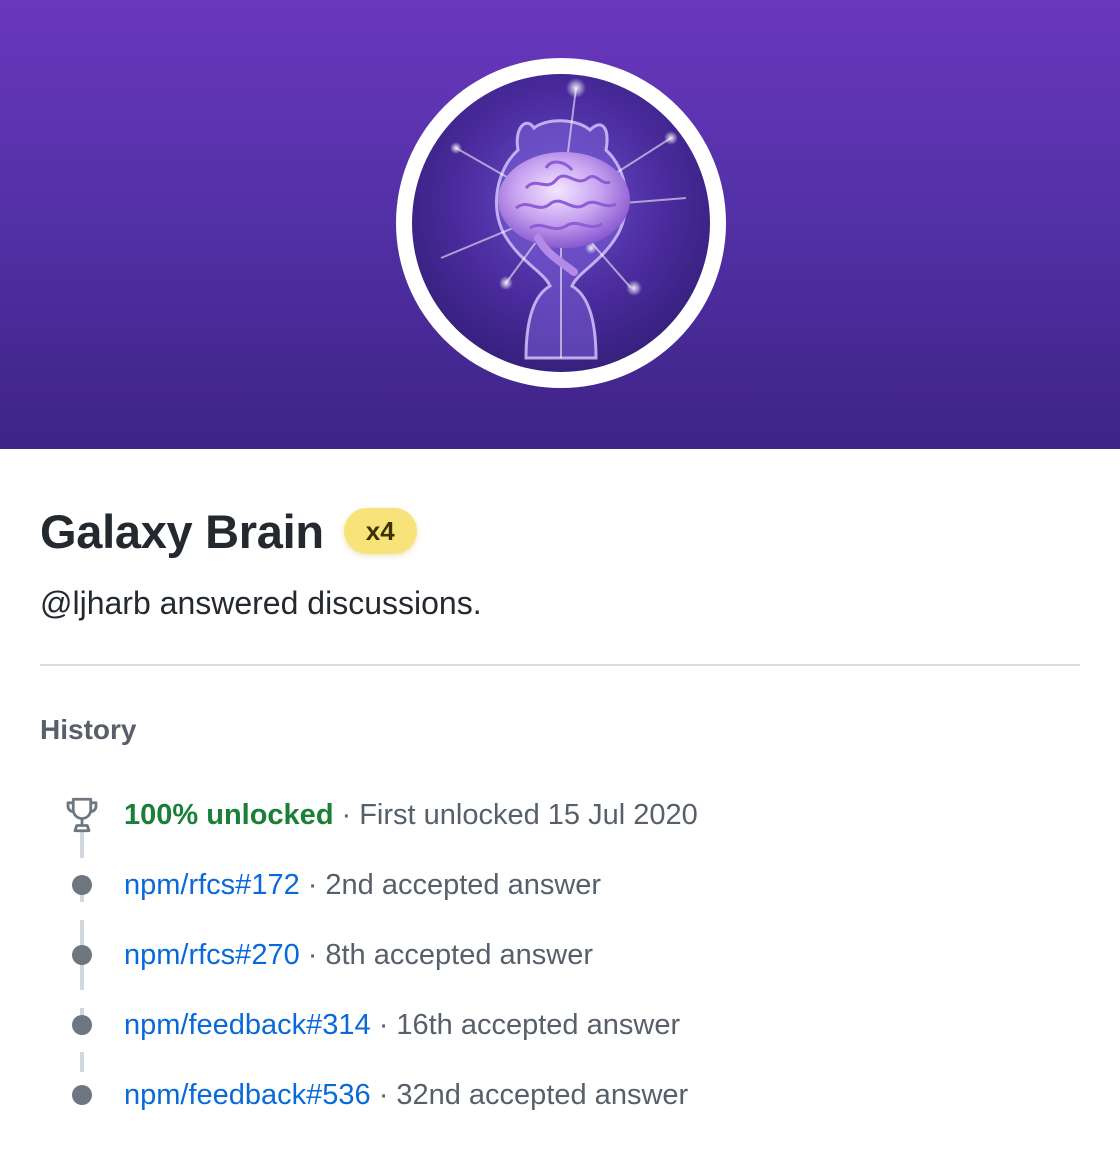 This screenshot has width=1120, height=1175. What do you see at coordinates (560, 531) in the screenshot?
I see `title-row: Galaxy Brain x4` at bounding box center [560, 531].